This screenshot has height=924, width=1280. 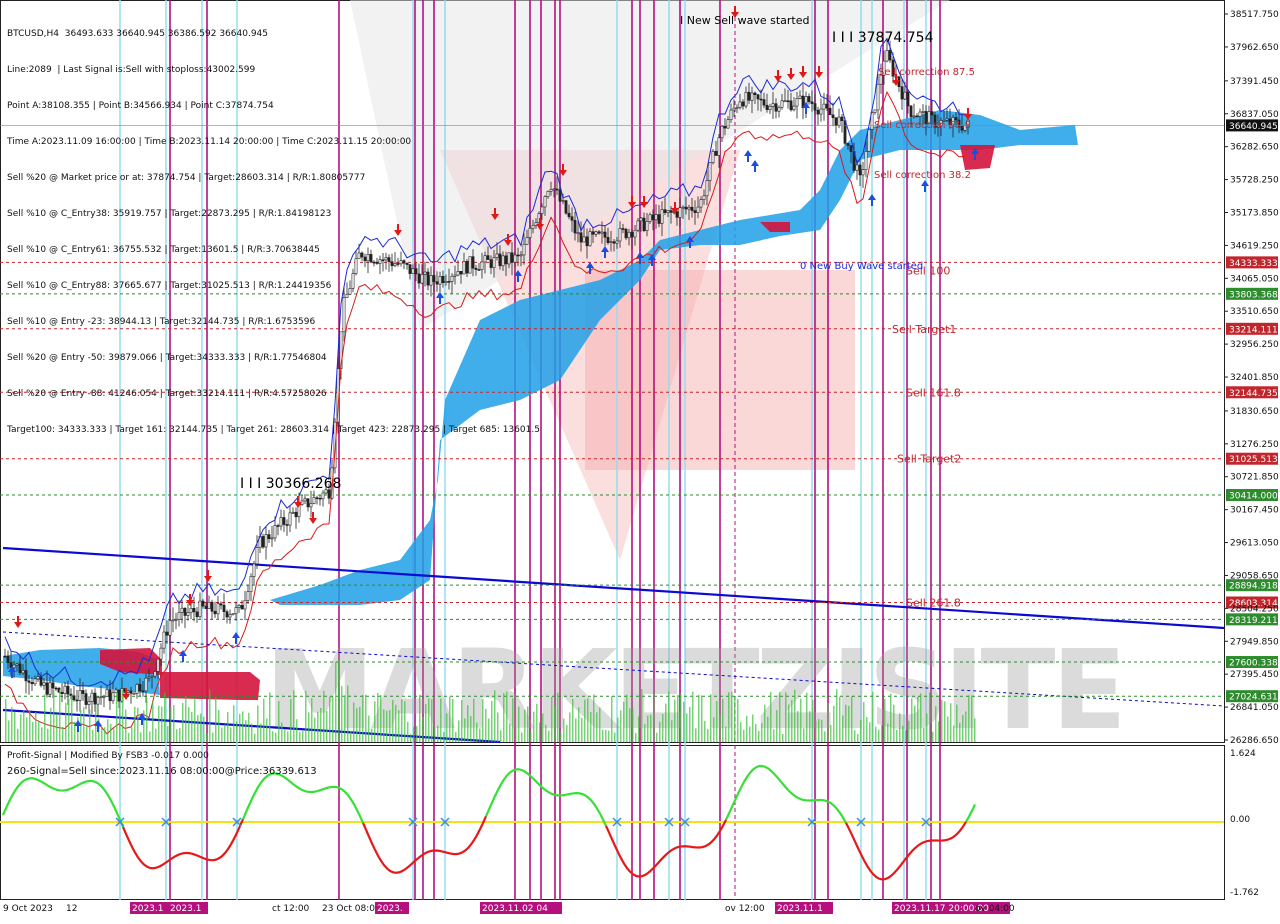 What do you see at coordinates (1244, 893) in the screenshot?
I see `indicator-axis-label: -1.762` at bounding box center [1244, 893].